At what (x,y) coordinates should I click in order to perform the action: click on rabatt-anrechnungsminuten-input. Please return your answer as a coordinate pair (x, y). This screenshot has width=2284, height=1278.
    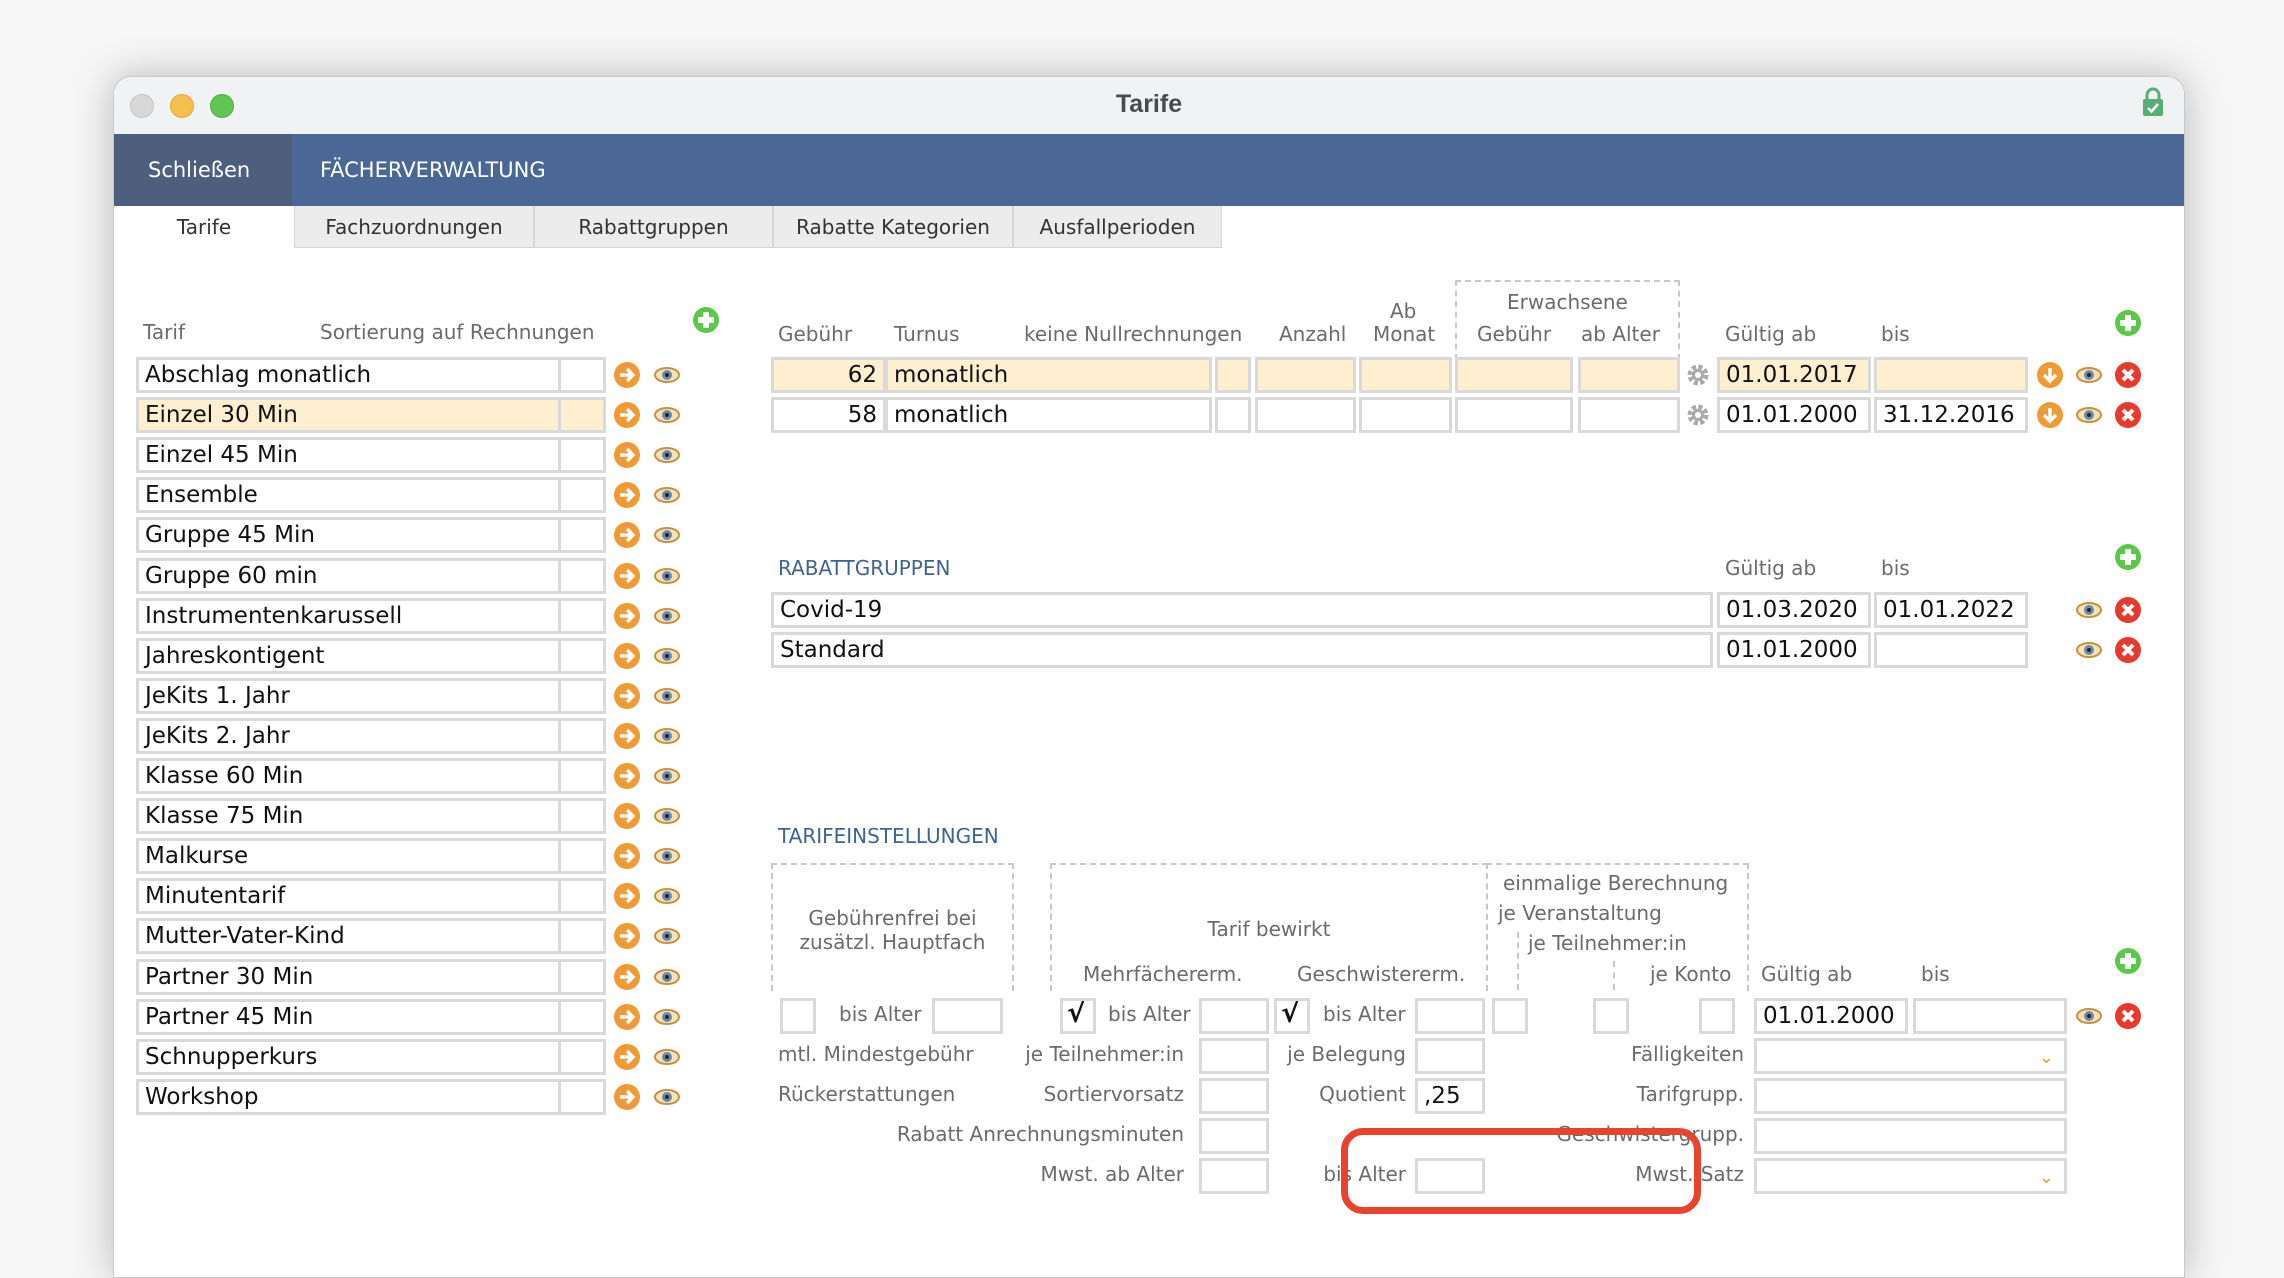
    Looking at the image, I should click on (1234, 1136).